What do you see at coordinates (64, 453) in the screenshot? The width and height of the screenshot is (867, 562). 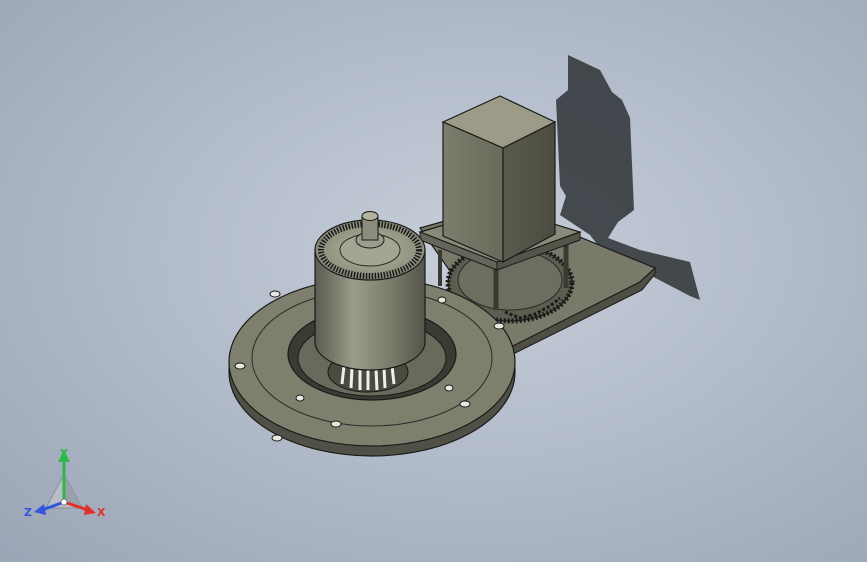 I see `y-axis-label: Y` at bounding box center [64, 453].